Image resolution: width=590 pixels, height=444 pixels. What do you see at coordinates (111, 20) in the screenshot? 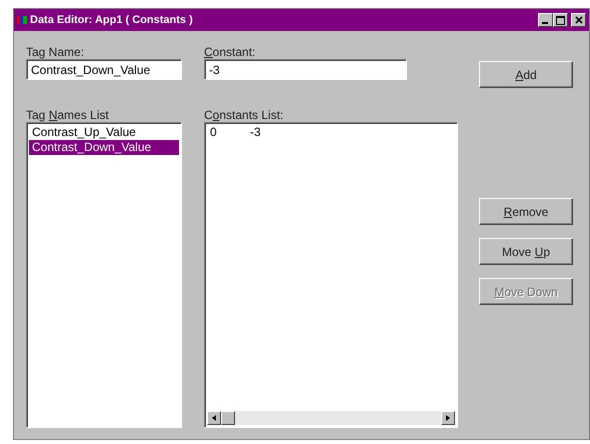
I see `window-title: Data Editor: App1 ( Constants )` at bounding box center [111, 20].